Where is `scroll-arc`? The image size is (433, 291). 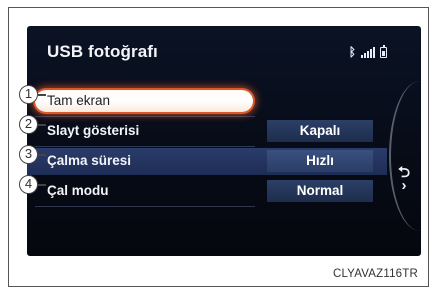
scroll-arc is located at coordinates (405, 156).